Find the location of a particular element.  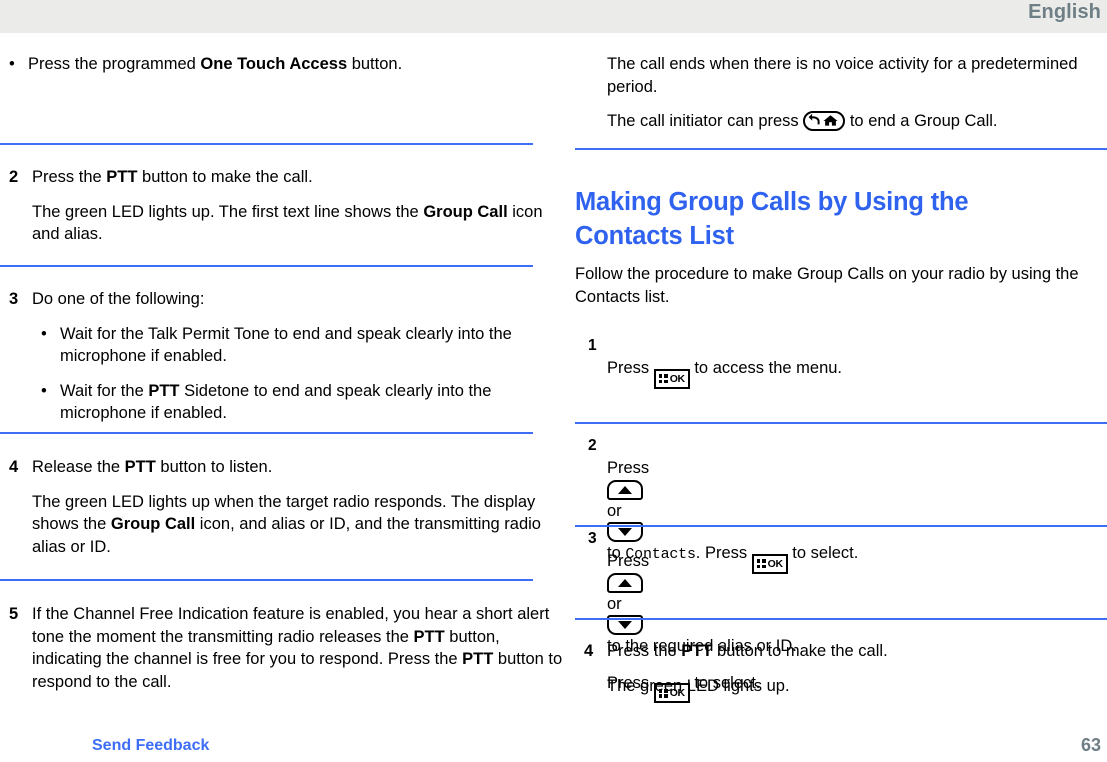

page-header: English is located at coordinates (553, 16).